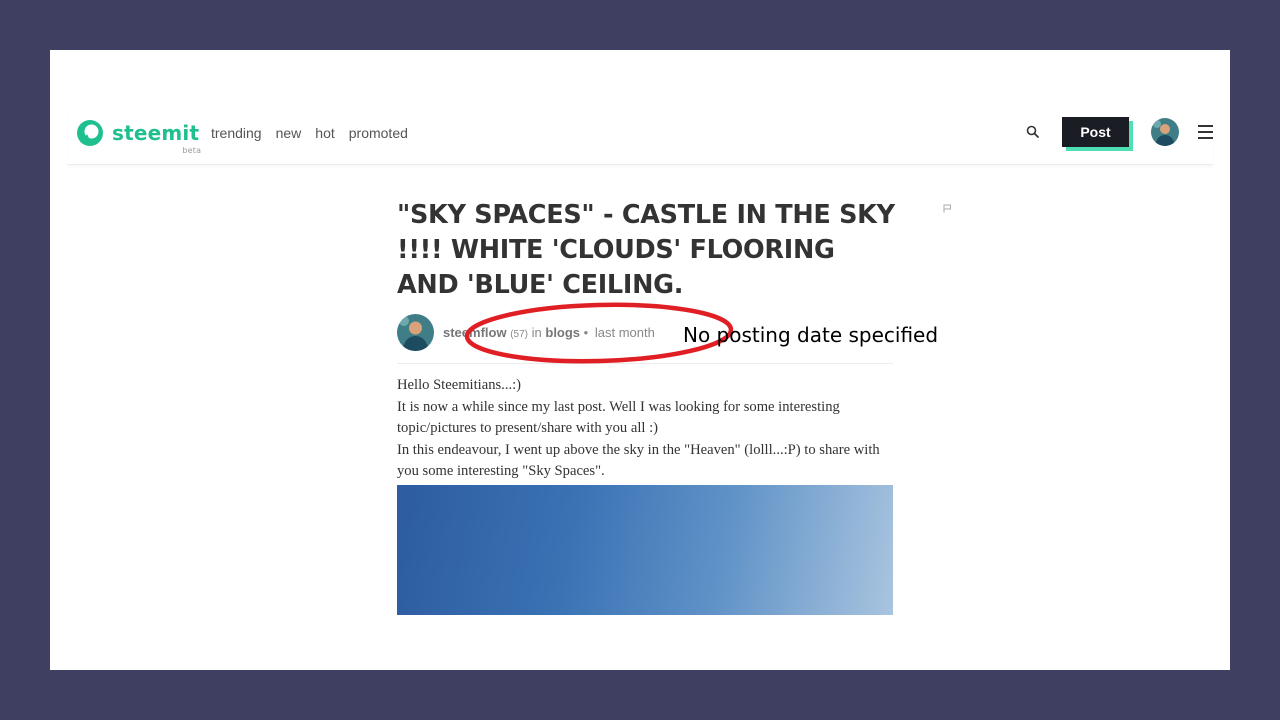  I want to click on user-avatar, so click(1165, 132).